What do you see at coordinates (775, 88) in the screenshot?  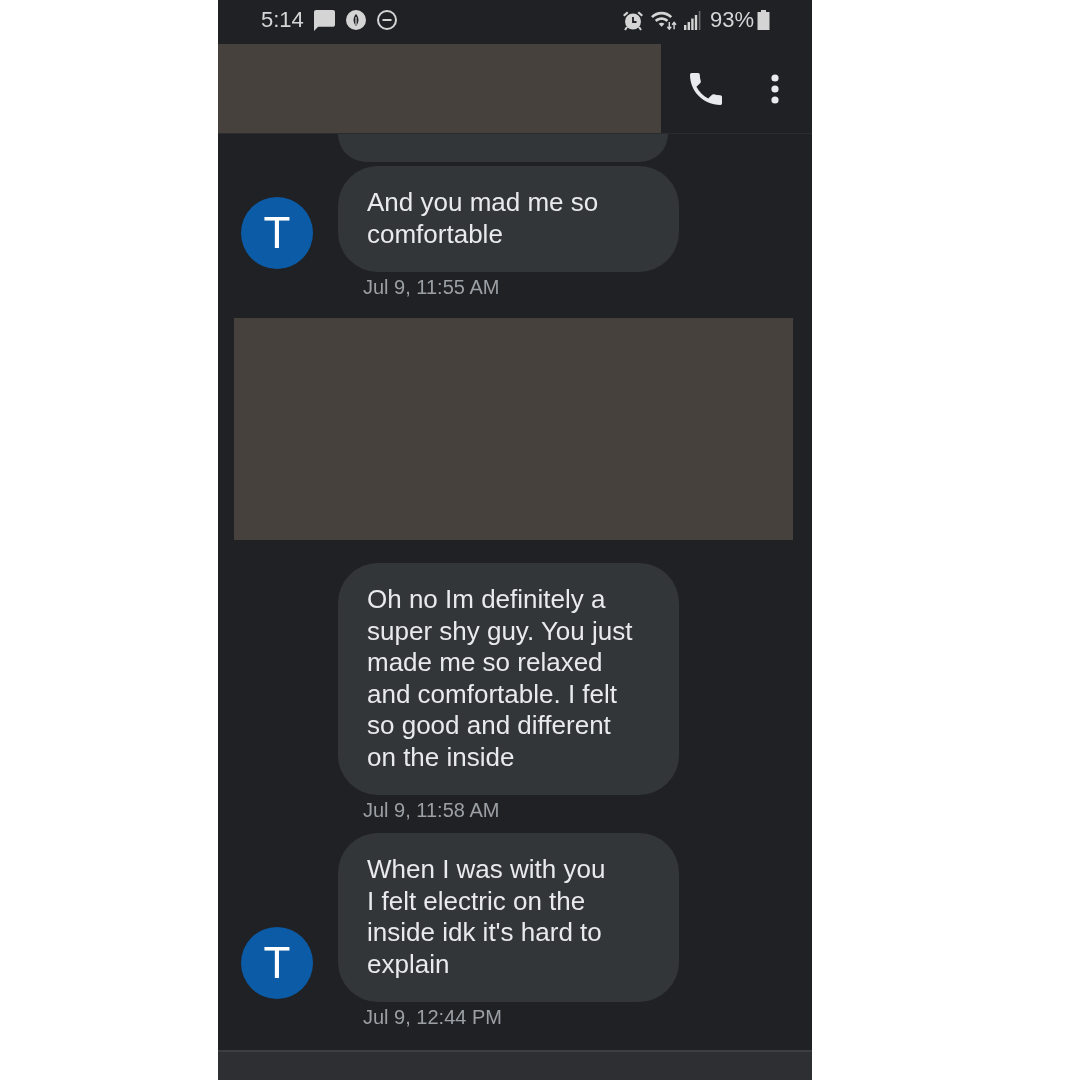 I see `more-options-icon` at bounding box center [775, 88].